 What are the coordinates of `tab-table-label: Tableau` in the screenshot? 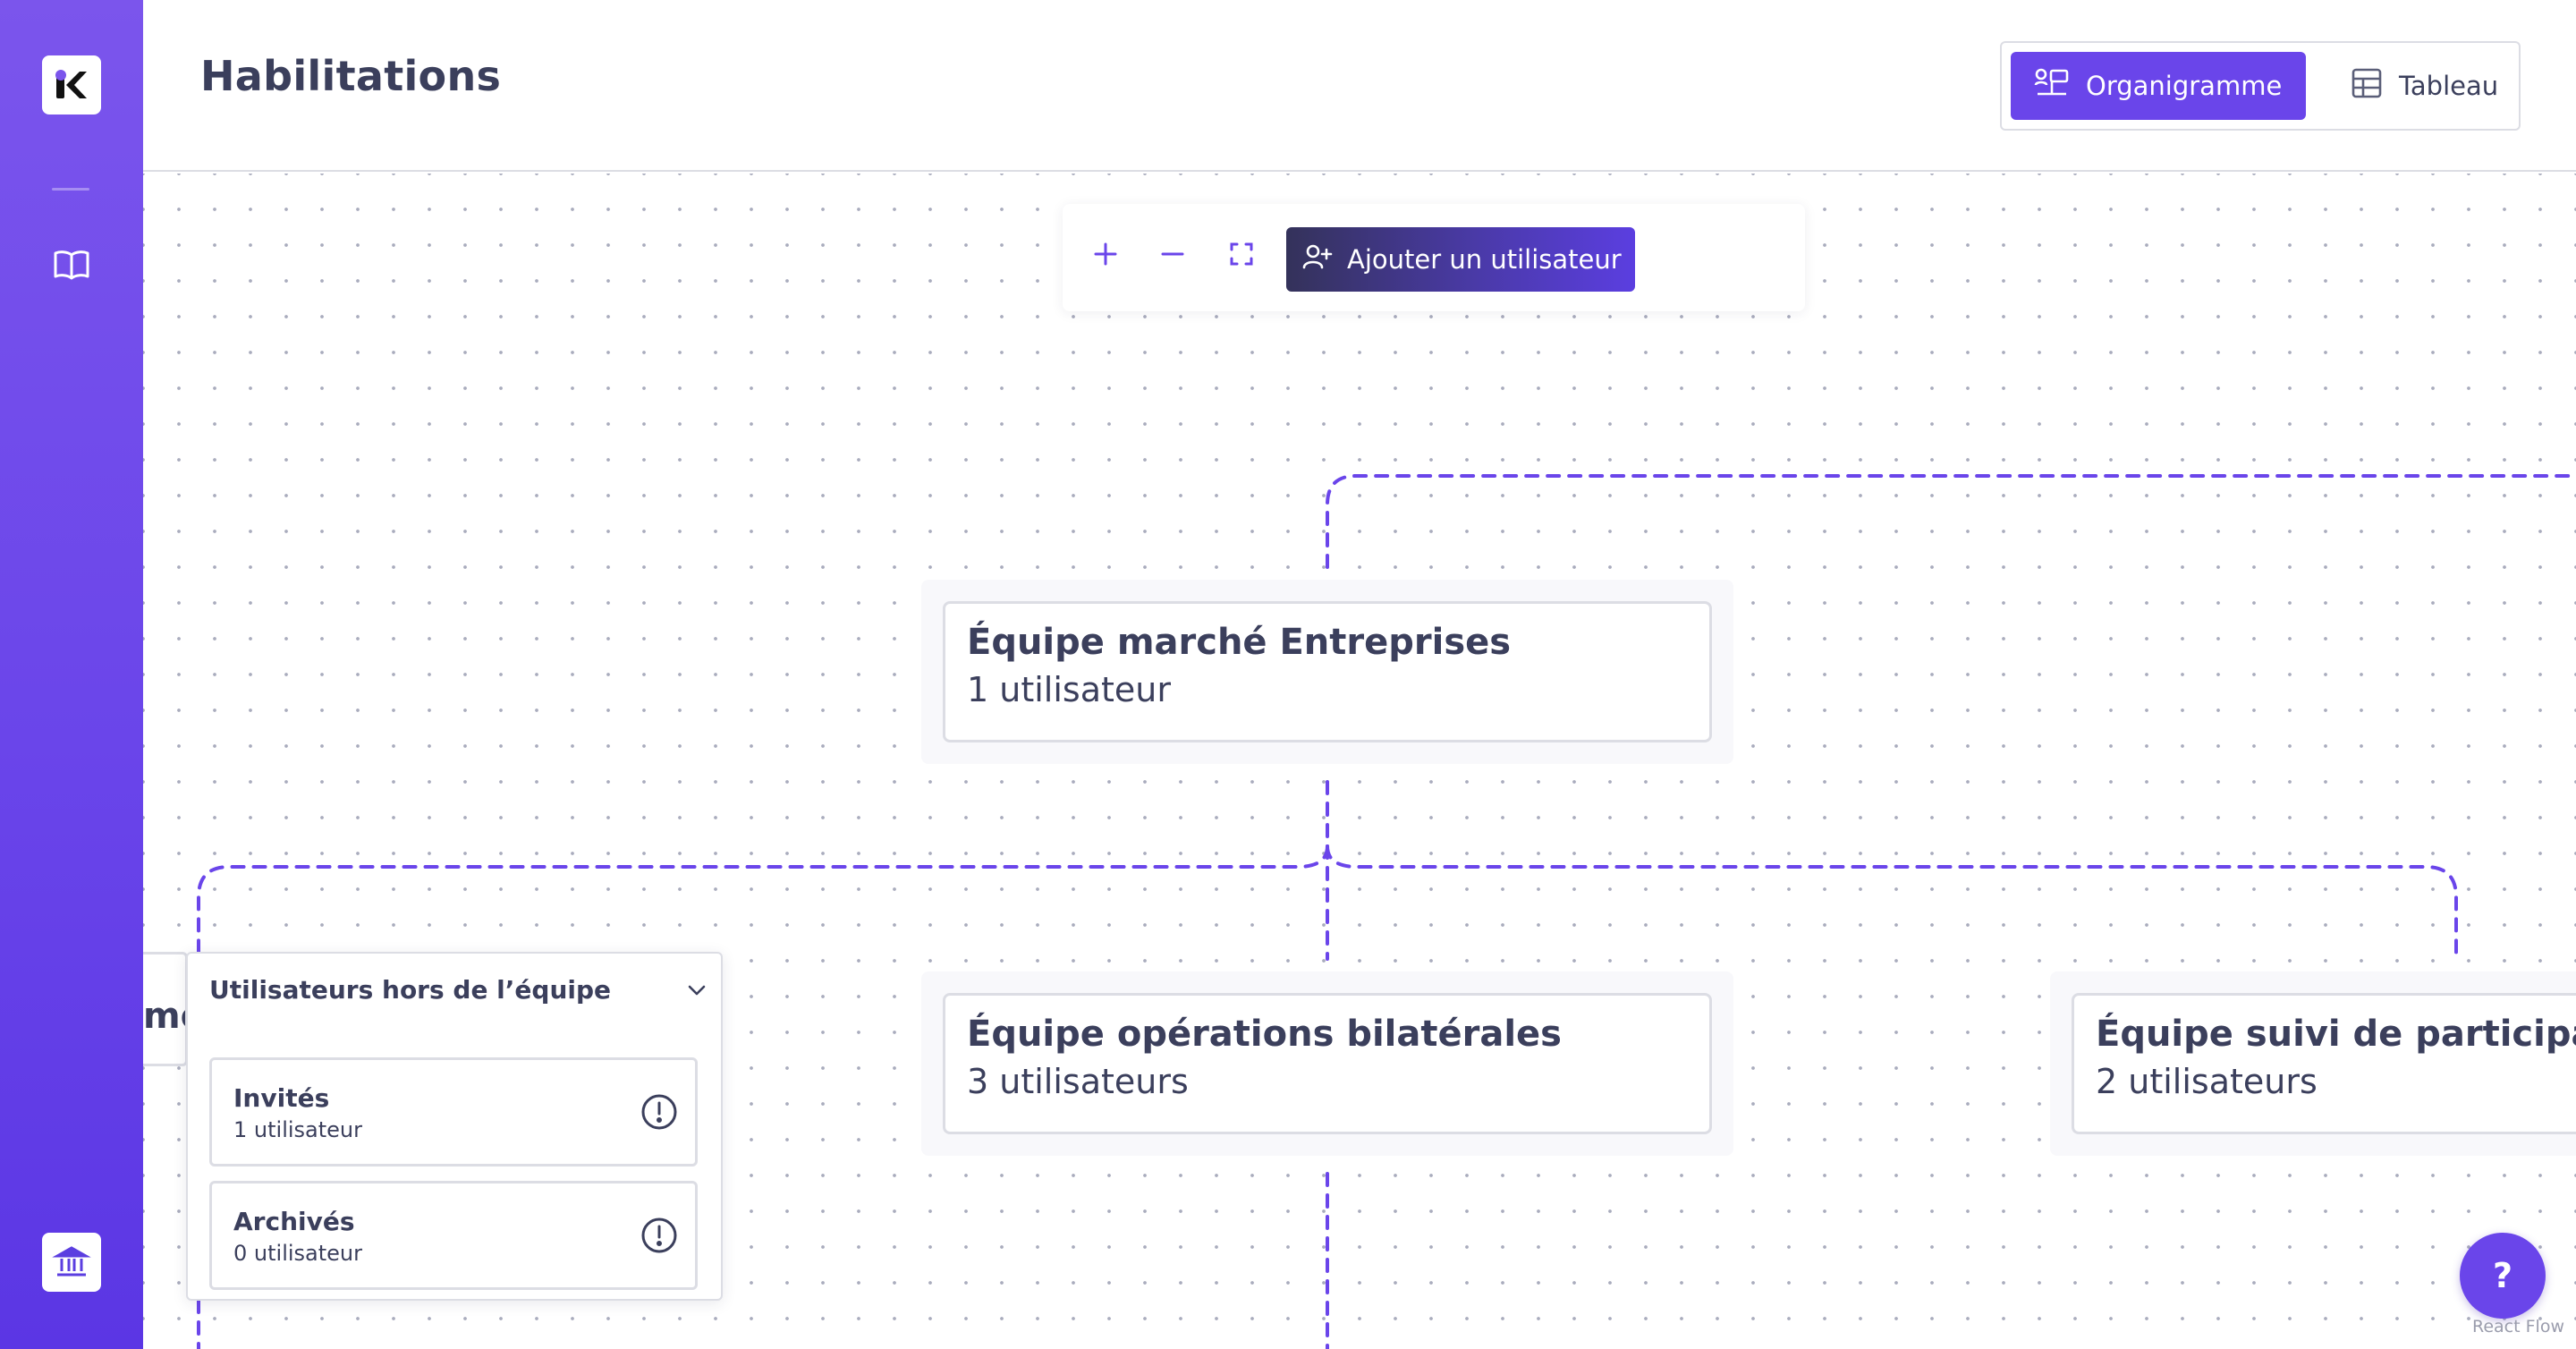 It's located at (2449, 86).